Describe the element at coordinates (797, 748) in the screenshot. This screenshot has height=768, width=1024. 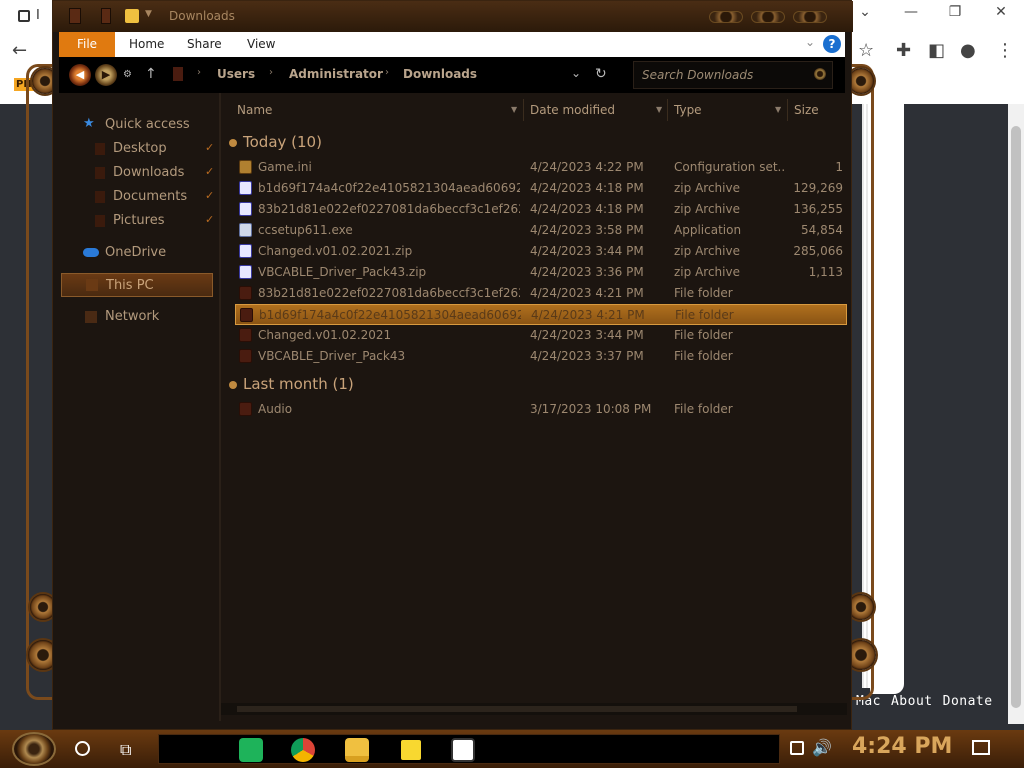
I see `network-tray-icon` at that location.